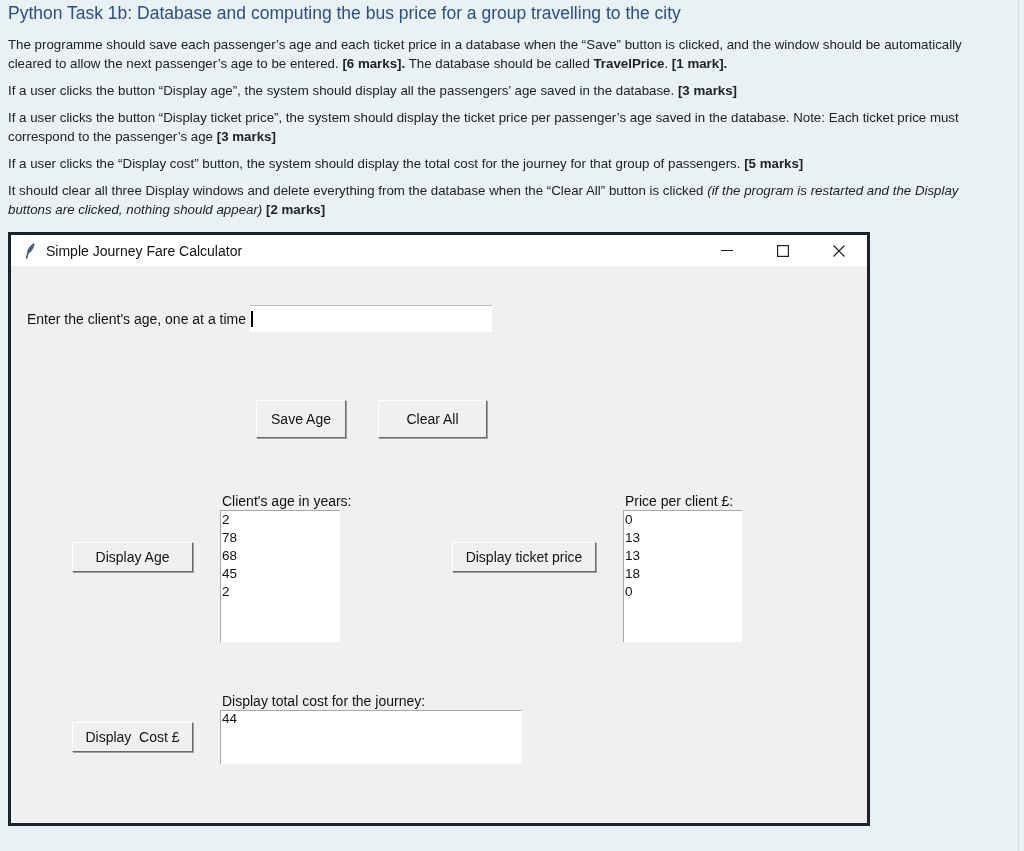 This screenshot has width=1024, height=851. Describe the element at coordinates (230, 556) in the screenshot. I see `listbox-item: 68` at that location.